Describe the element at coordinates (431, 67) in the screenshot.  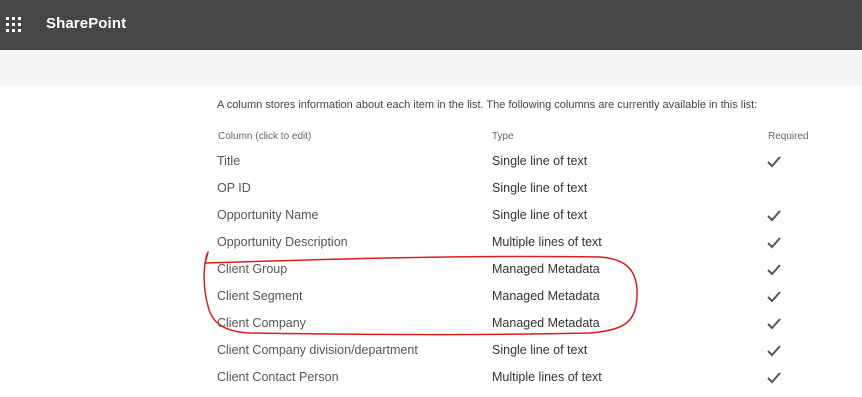
I see `command-bar` at that location.